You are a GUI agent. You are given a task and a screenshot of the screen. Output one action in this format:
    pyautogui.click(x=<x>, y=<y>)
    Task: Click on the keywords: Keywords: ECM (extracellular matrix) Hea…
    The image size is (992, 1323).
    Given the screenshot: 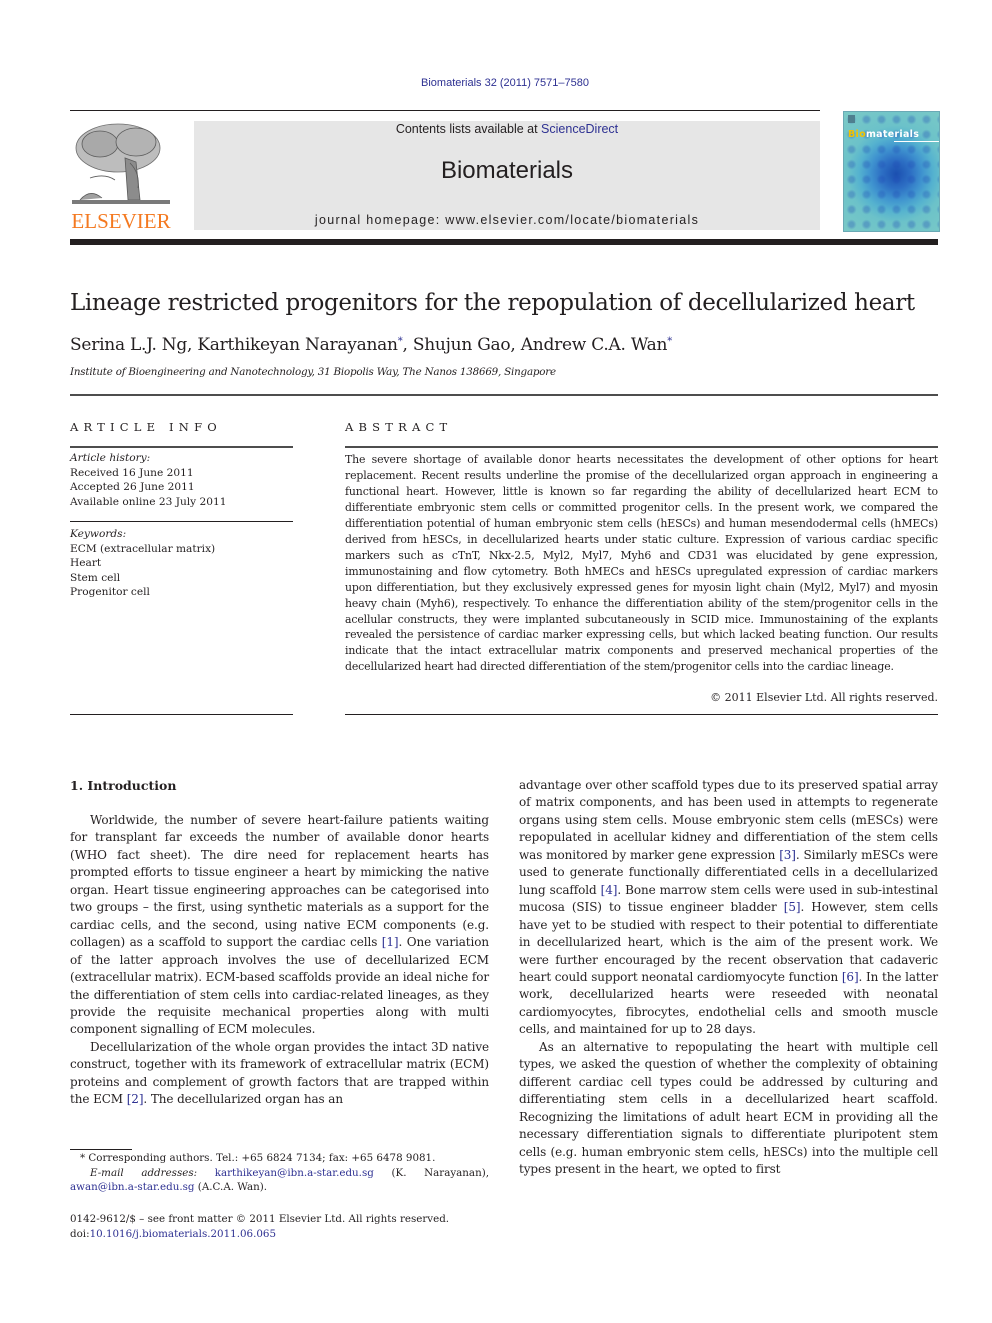 What is the action you would take?
    pyautogui.click(x=181, y=563)
    